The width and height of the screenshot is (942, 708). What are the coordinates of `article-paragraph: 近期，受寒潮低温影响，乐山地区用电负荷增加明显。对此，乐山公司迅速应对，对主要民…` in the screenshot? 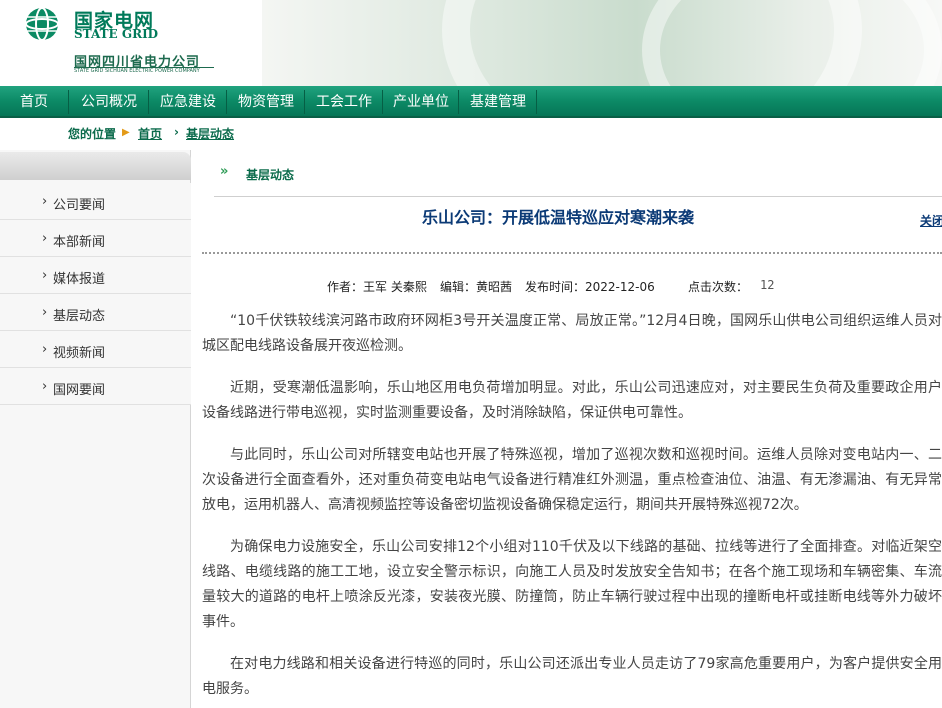 It's located at (572, 400).